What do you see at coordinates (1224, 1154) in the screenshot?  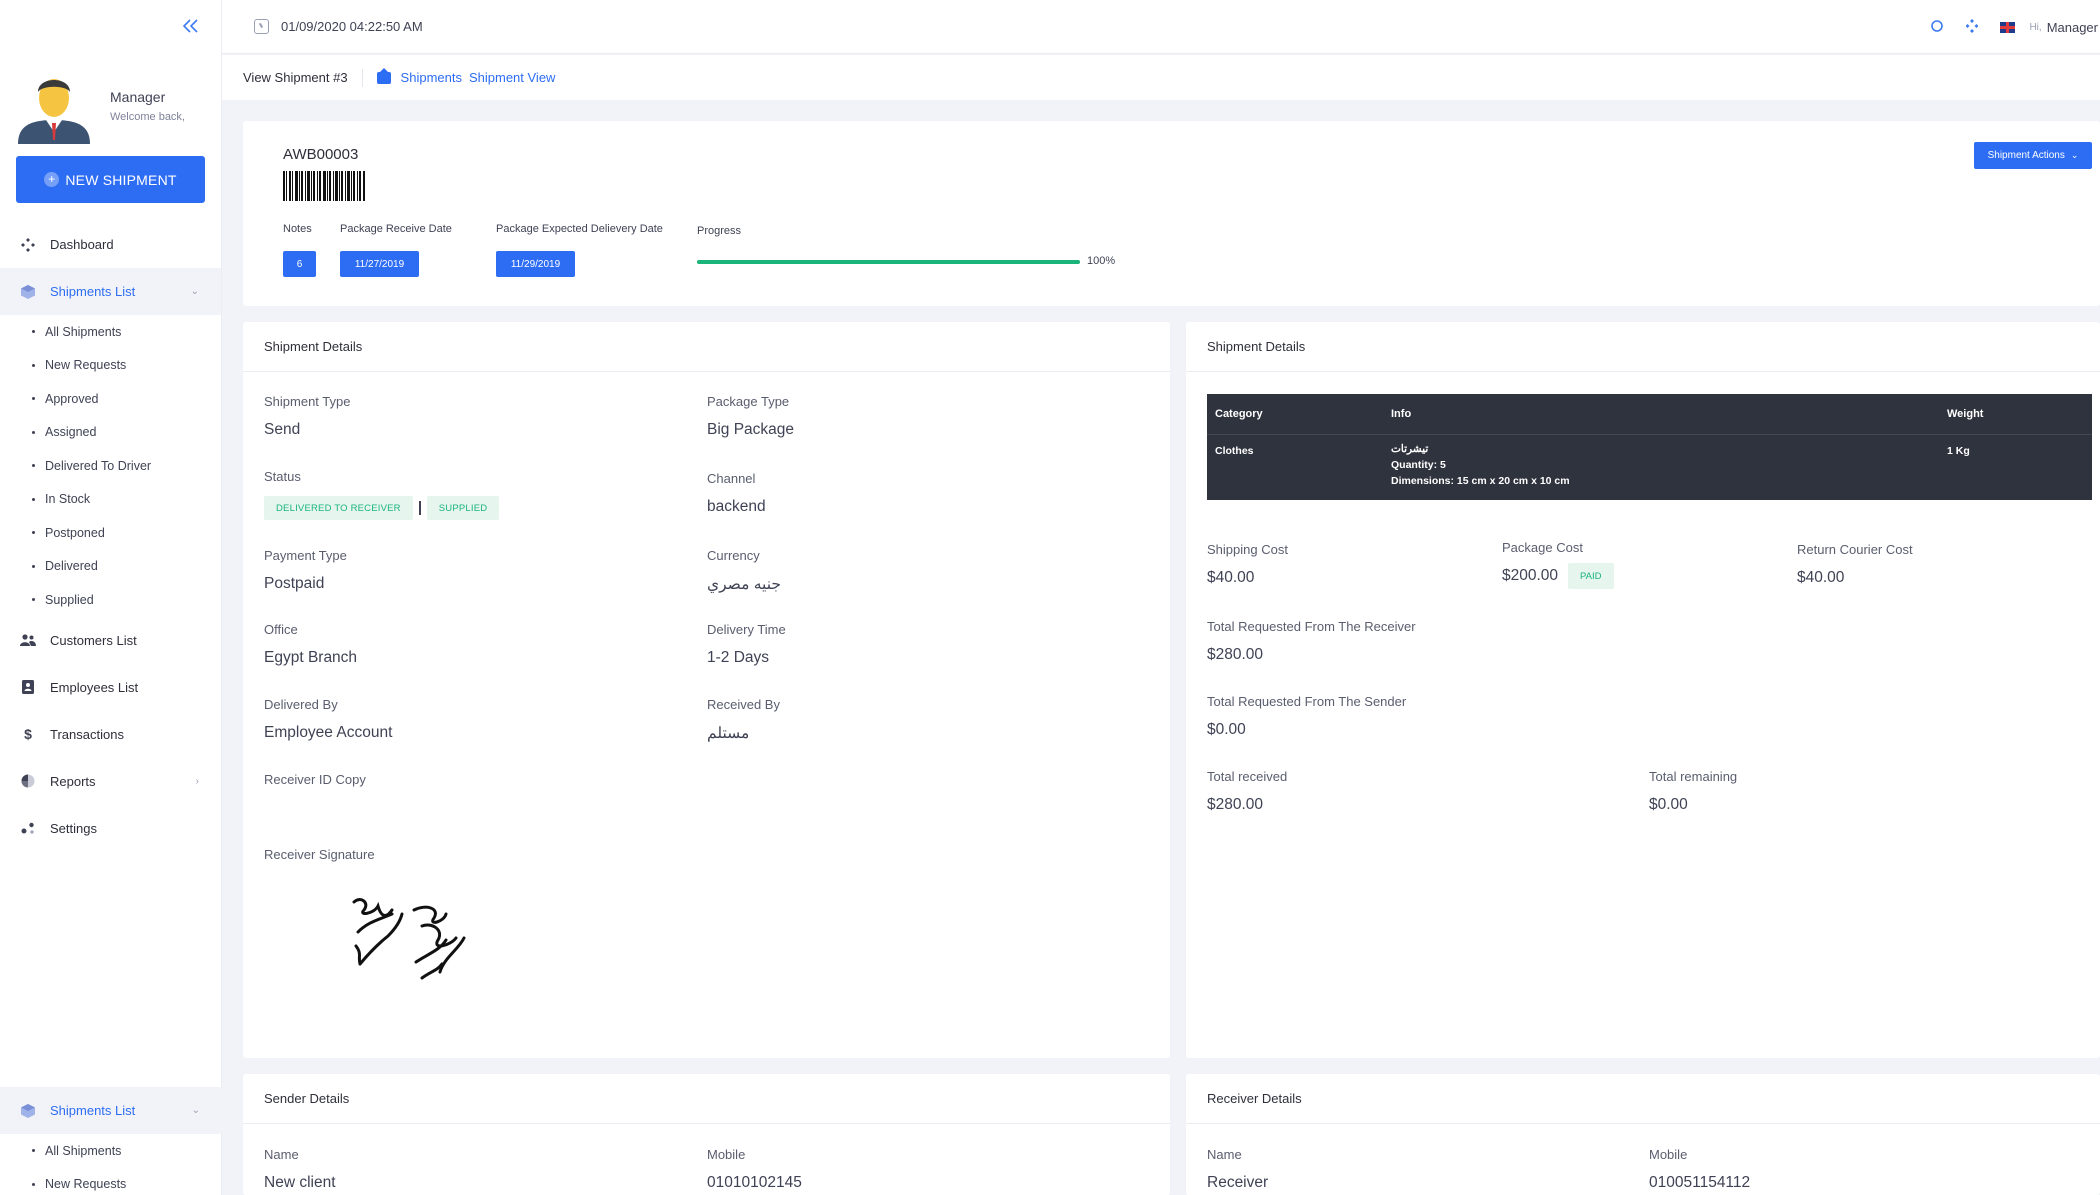 I see `field-label: Name` at bounding box center [1224, 1154].